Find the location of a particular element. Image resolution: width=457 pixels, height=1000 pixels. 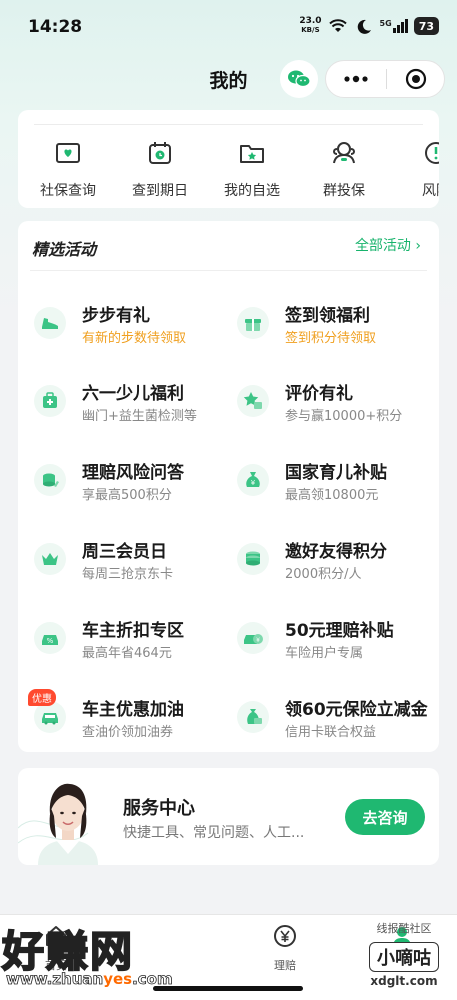

quick-link-group-insure: 群投保 is located at coordinates (344, 169).